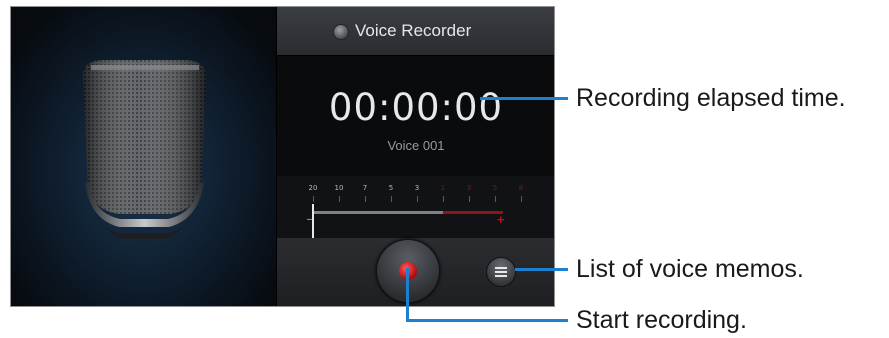 This screenshot has height=338, width=889. I want to click on app-title: Voice Recorder, so click(413, 30).